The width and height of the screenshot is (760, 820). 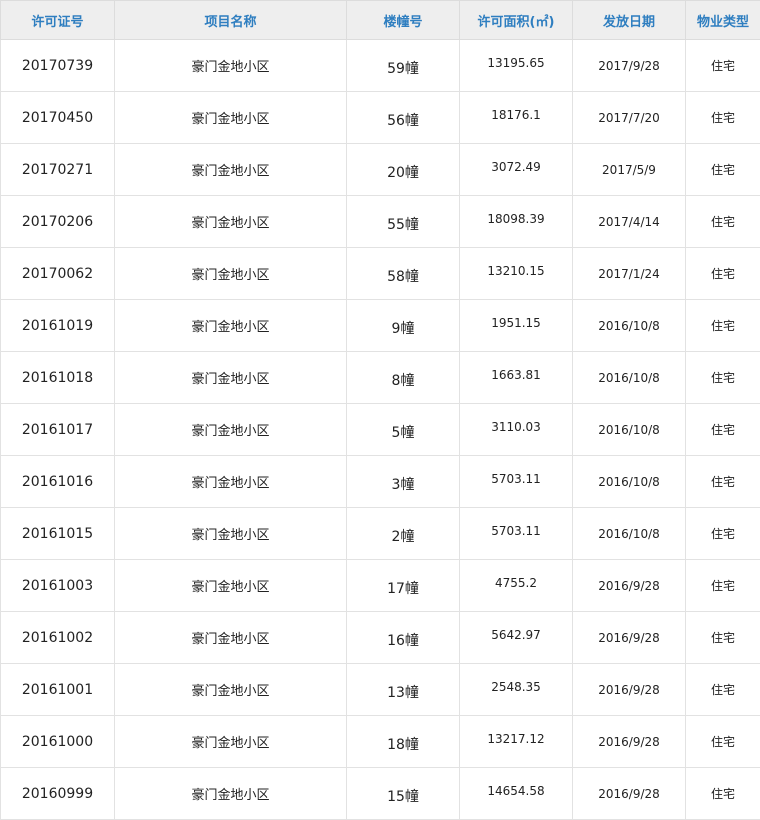 I want to click on cell-building-no: 3幢, so click(x=403, y=482).